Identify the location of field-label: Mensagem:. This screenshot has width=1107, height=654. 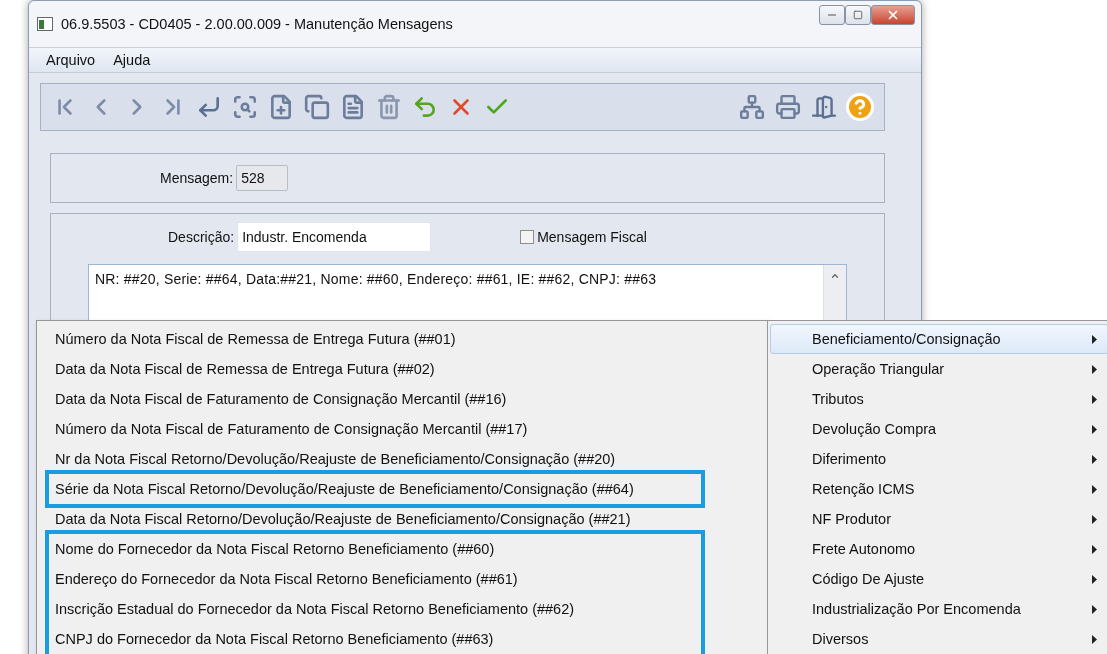
(197, 178).